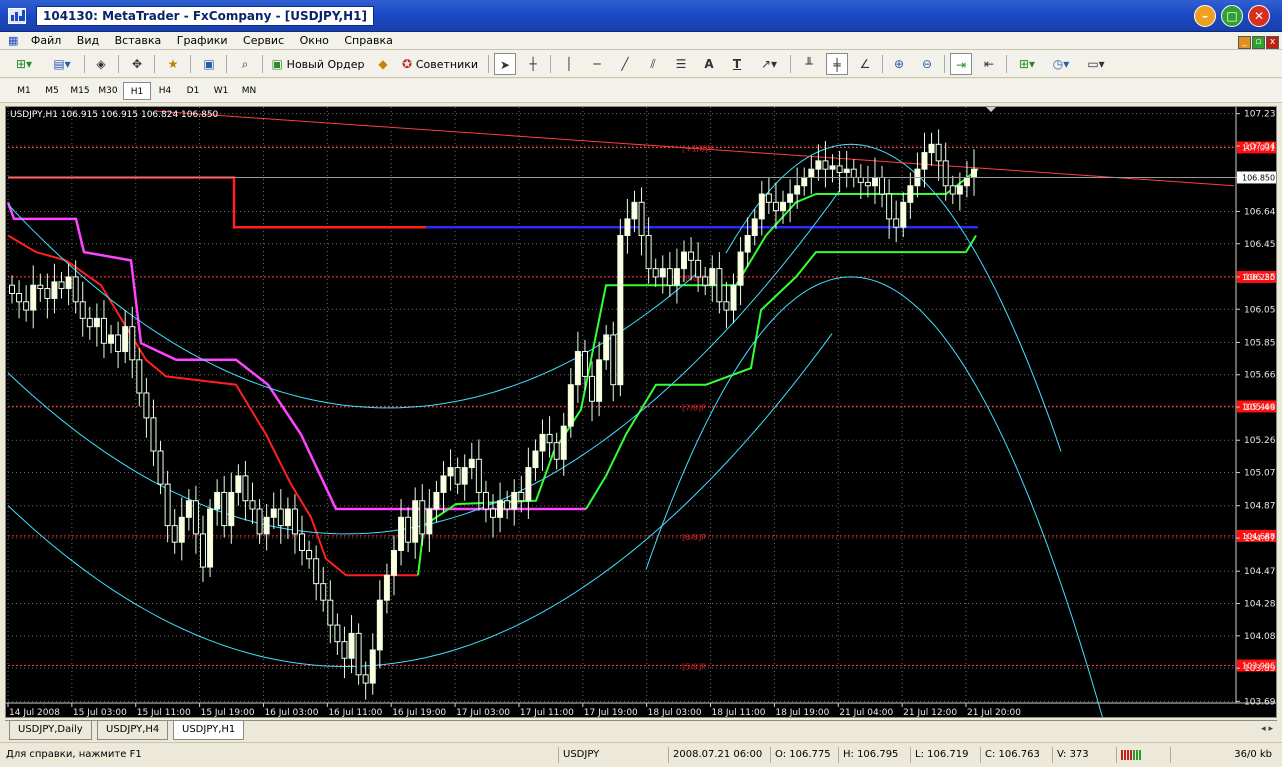  Describe the element at coordinates (138, 40) in the screenshot. I see `menu-insert: Вставка` at that location.